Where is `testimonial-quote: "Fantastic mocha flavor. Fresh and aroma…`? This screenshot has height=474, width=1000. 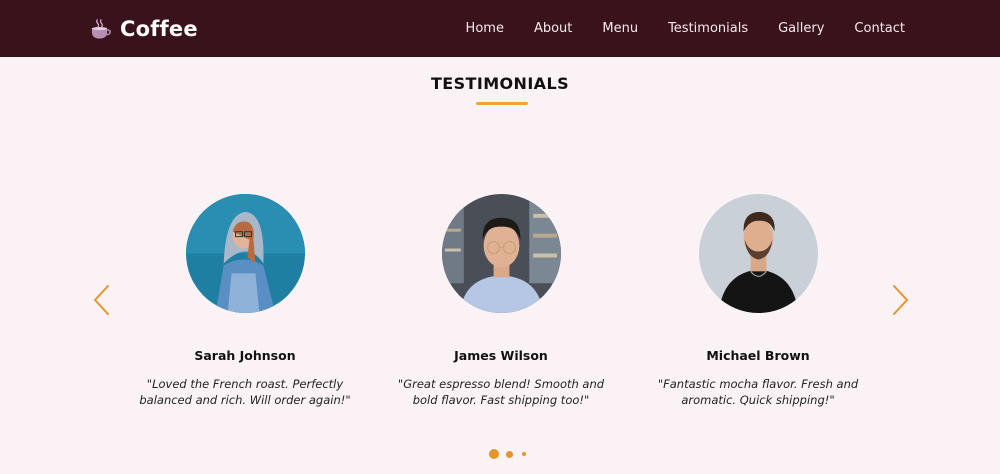 testimonial-quote: "Fantastic mocha flavor. Fresh and aroma… is located at coordinates (758, 392).